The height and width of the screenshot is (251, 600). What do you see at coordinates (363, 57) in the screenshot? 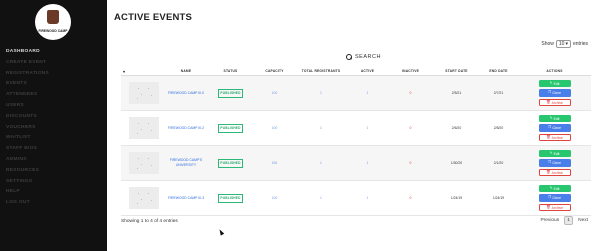
I see `search-field: SEARCH` at bounding box center [363, 57].